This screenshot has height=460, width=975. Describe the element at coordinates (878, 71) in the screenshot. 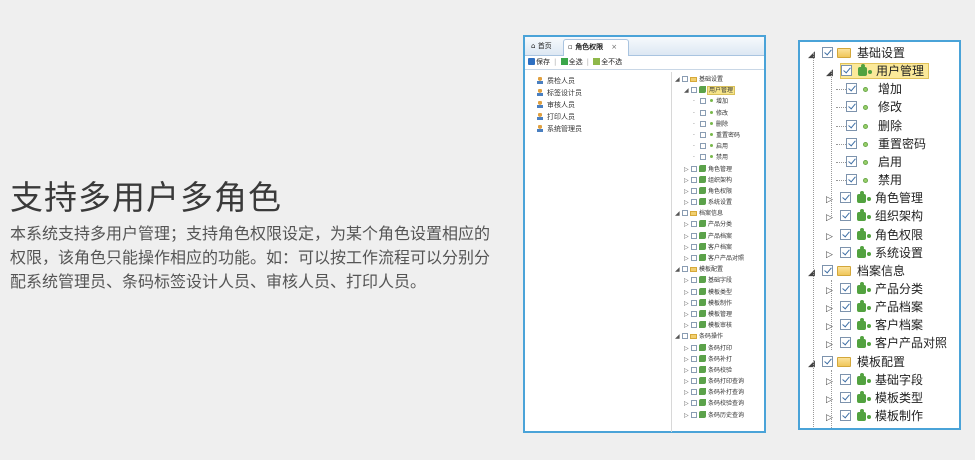

I see `tree-node: ◢ 用户管理` at that location.